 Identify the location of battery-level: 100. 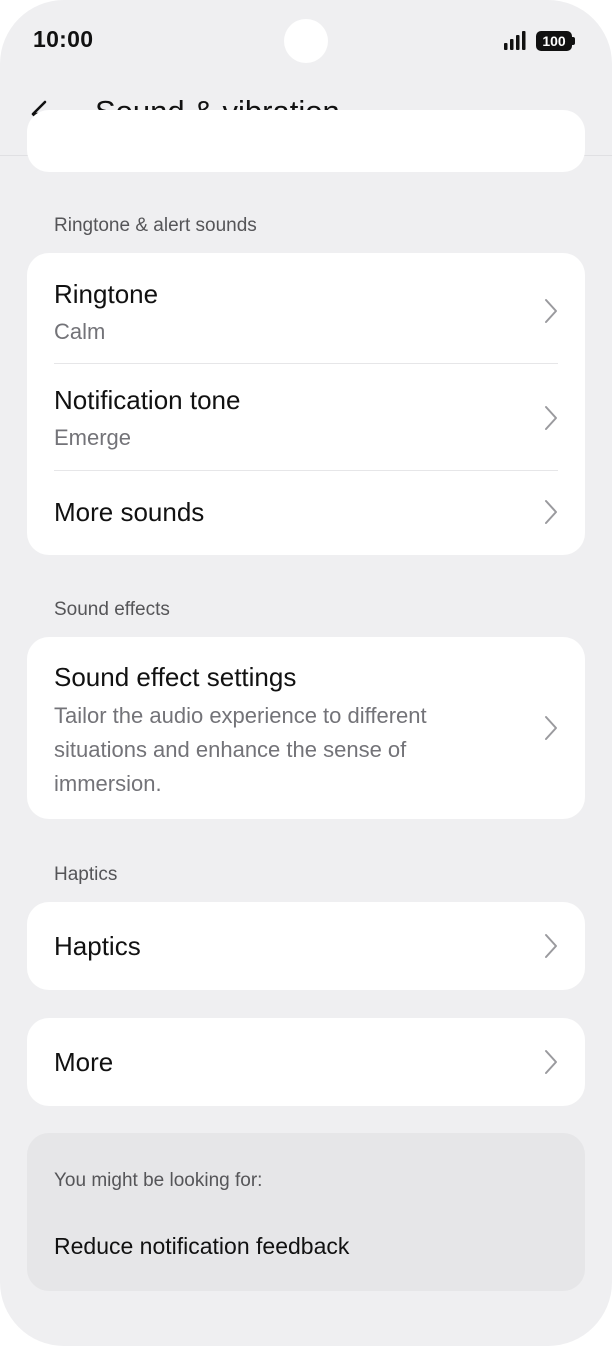
(554, 41).